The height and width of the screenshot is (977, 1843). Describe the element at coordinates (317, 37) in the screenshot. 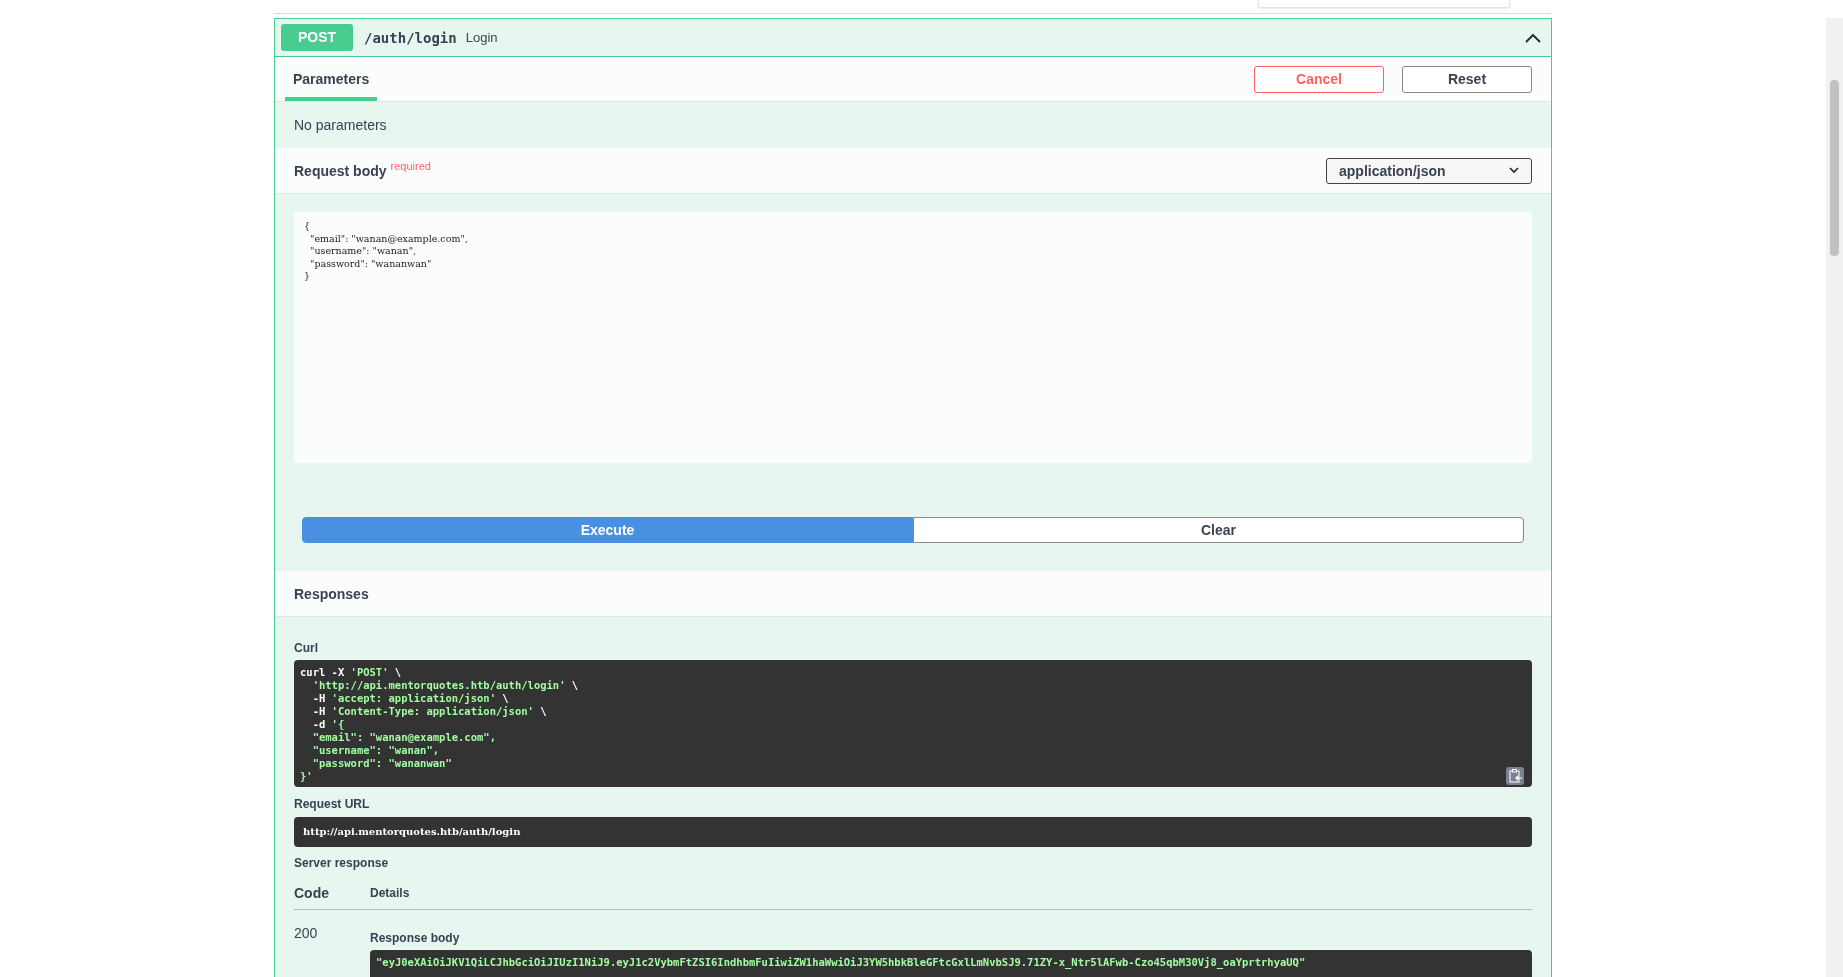

I see `method-badge: POST` at that location.